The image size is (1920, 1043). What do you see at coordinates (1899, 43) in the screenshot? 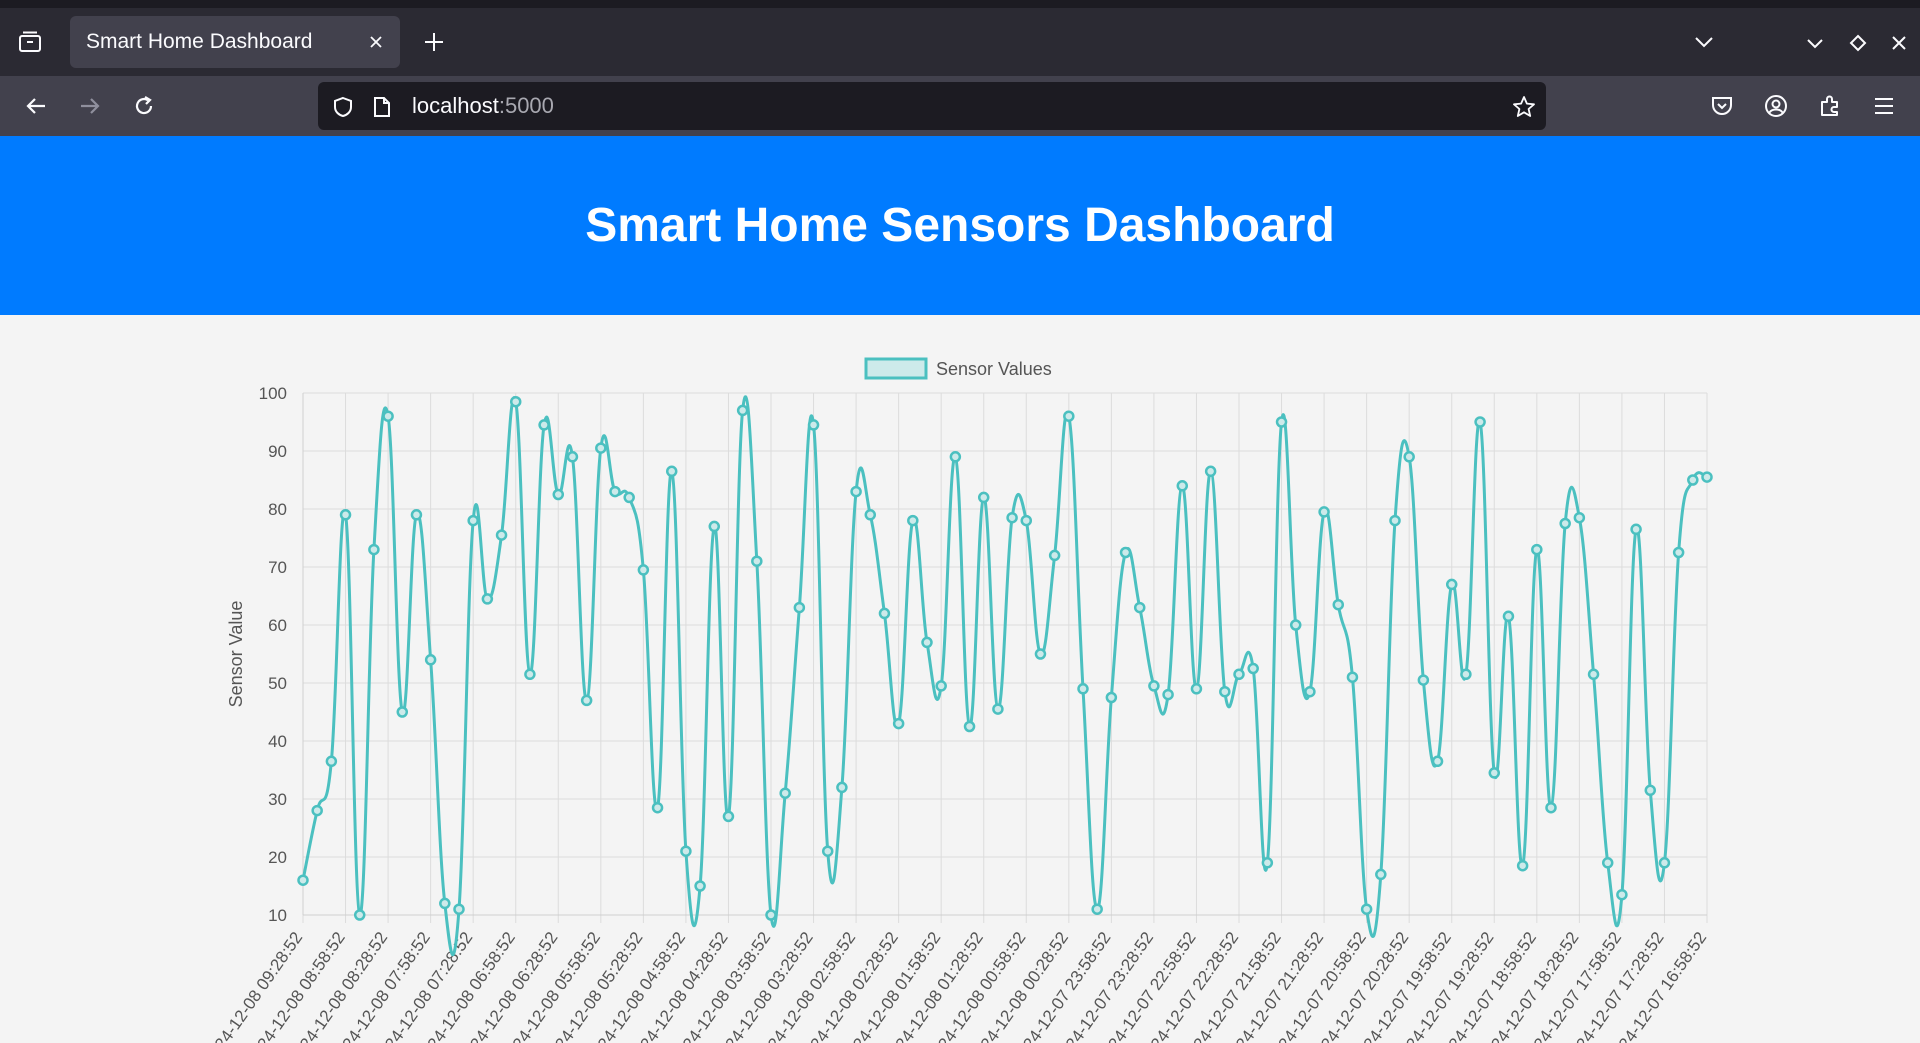
I see `close-window-icon` at bounding box center [1899, 43].